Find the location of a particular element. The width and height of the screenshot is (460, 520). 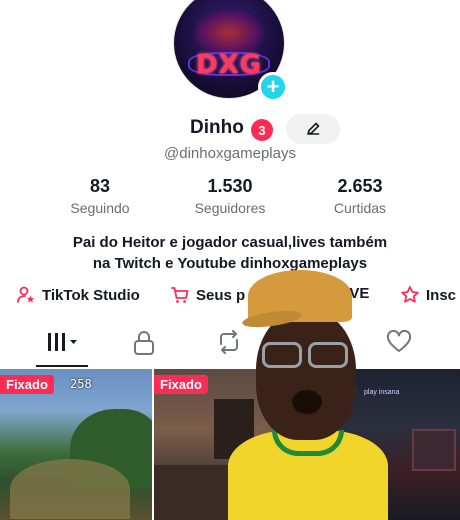

game-hud-text: 258 is located at coordinates (81, 384).